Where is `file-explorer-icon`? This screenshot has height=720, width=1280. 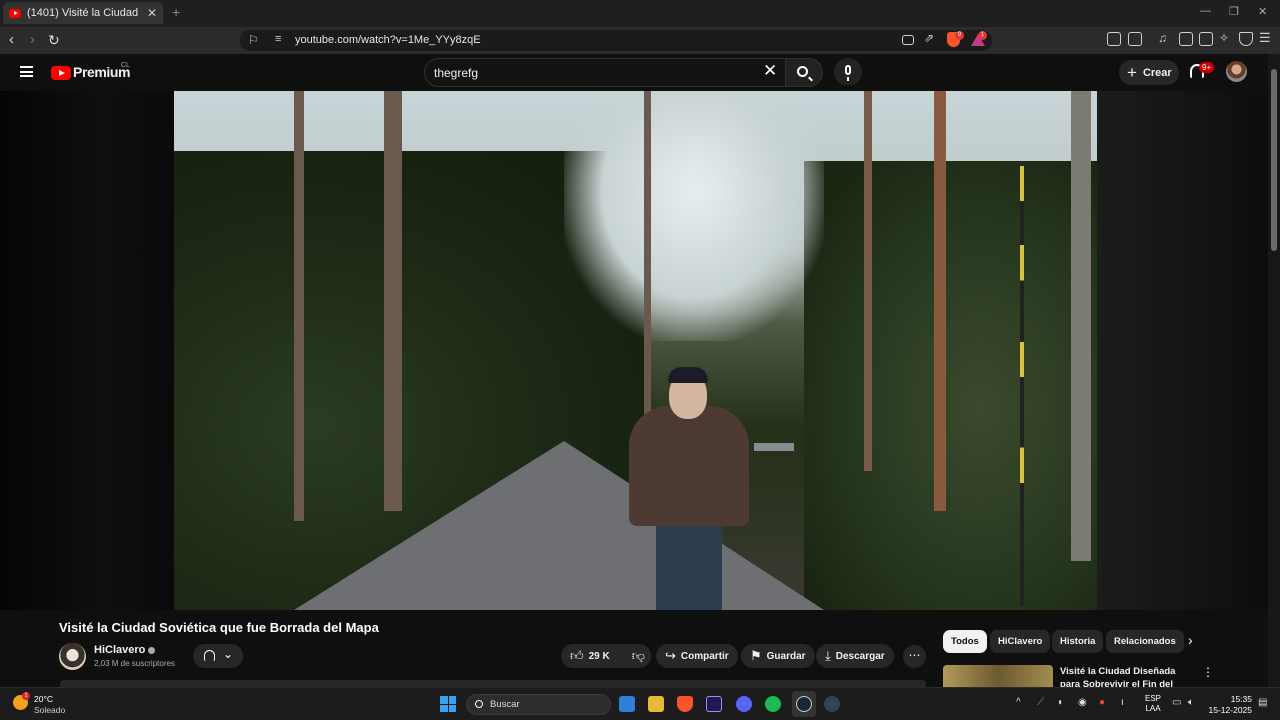
file-explorer-icon is located at coordinates (656, 704).